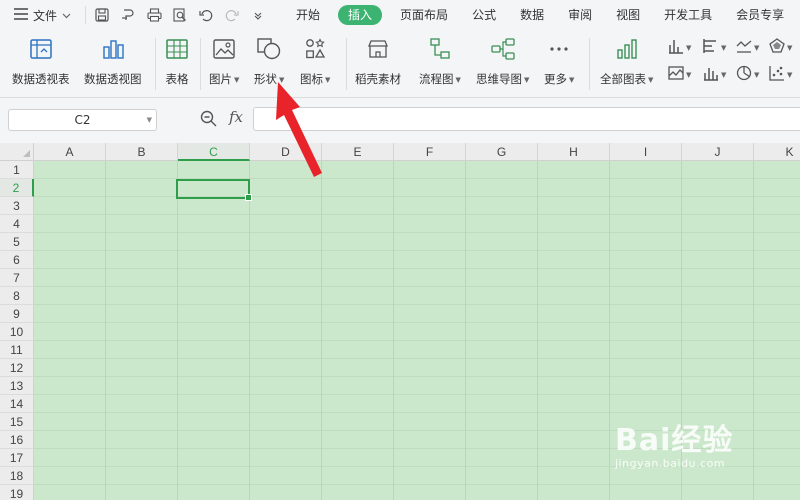 The image size is (800, 500). I want to click on row-header: 15, so click(17, 422).